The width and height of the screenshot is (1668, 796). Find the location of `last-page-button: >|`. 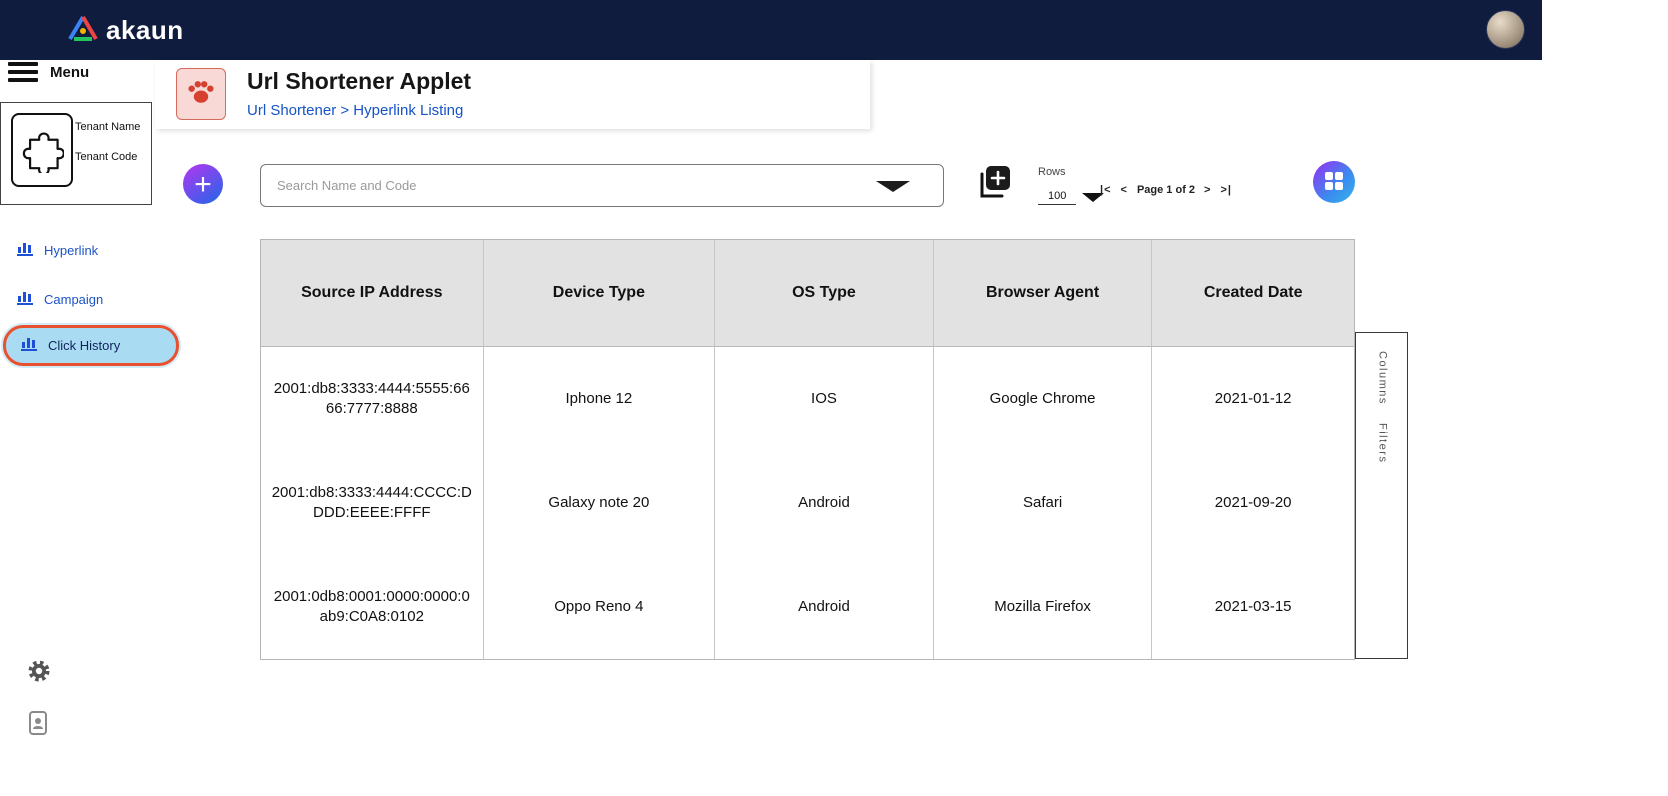

last-page-button: >| is located at coordinates (1226, 190).